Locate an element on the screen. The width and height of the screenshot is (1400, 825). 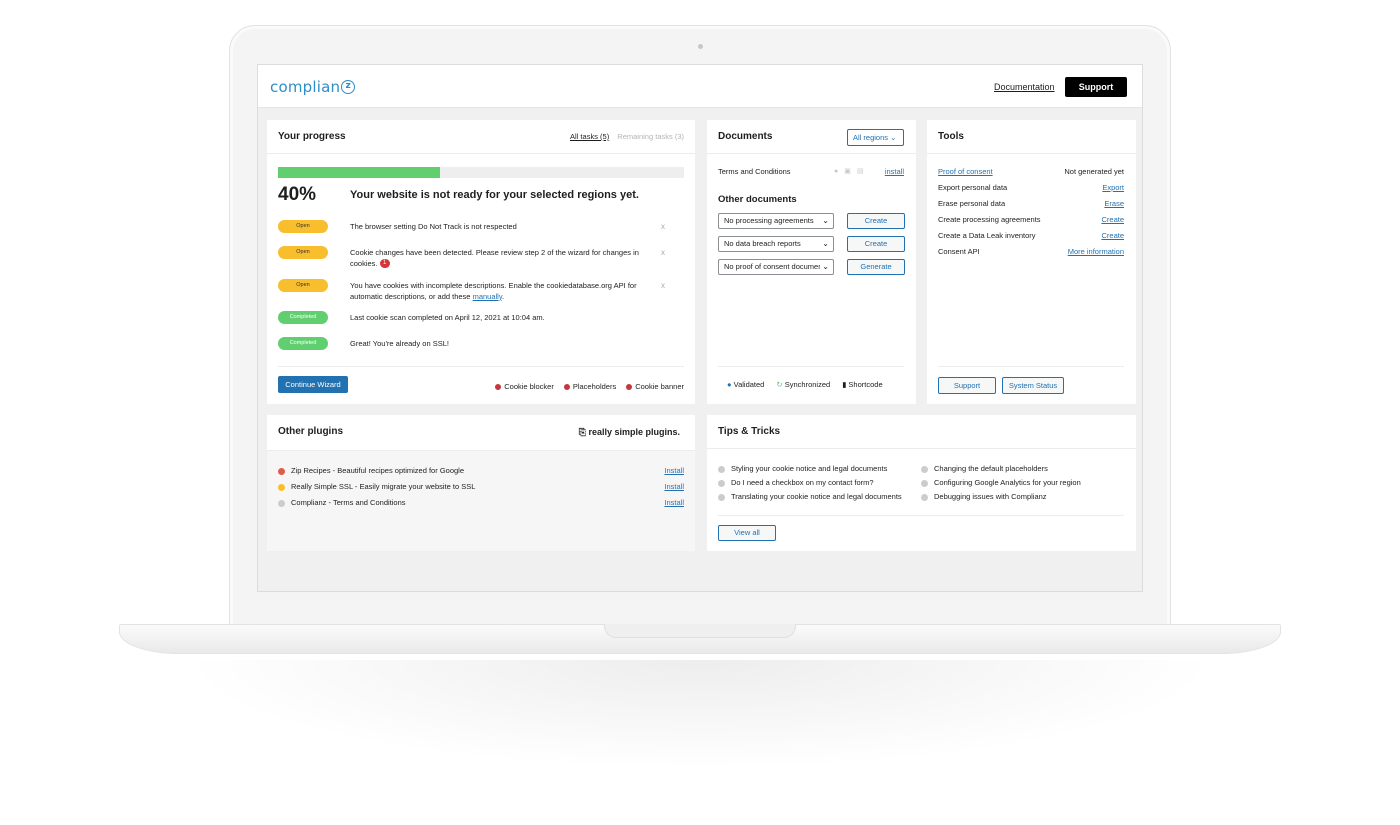
system-status-button: System Status is located at coordinates (1033, 385).